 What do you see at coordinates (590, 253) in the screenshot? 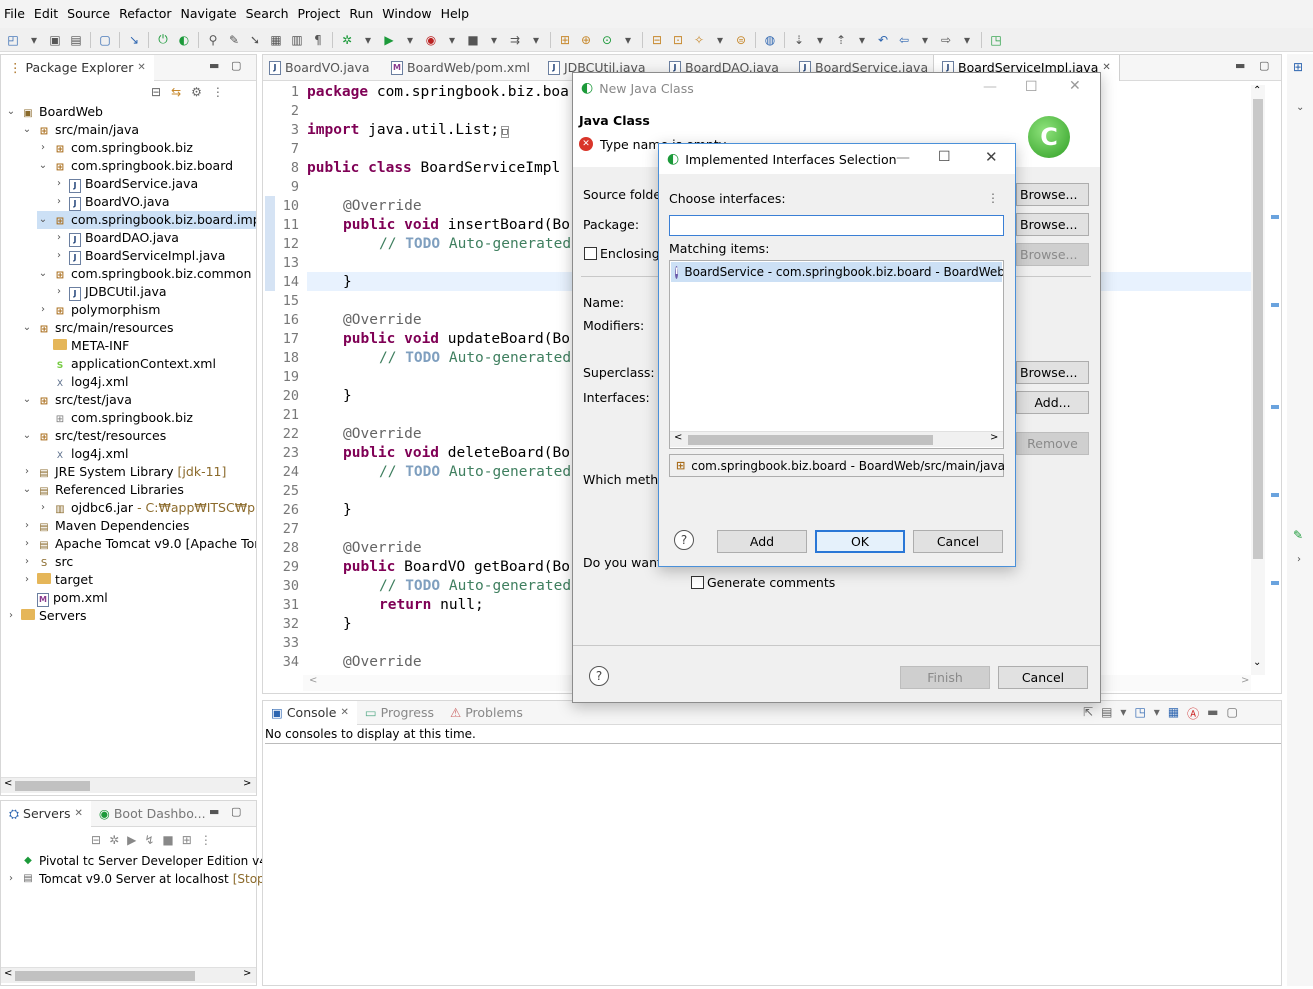
I see `enclosing-type-checkbox` at bounding box center [590, 253].